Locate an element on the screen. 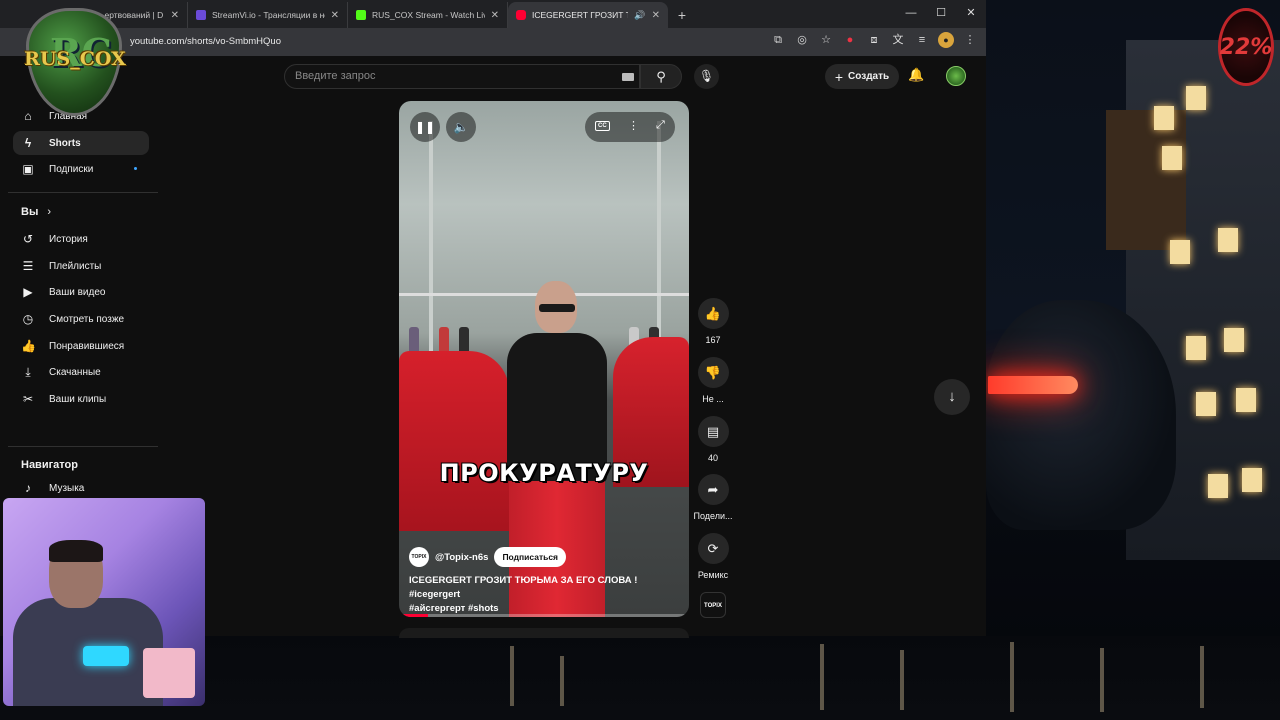  divider is located at coordinates (83, 192).